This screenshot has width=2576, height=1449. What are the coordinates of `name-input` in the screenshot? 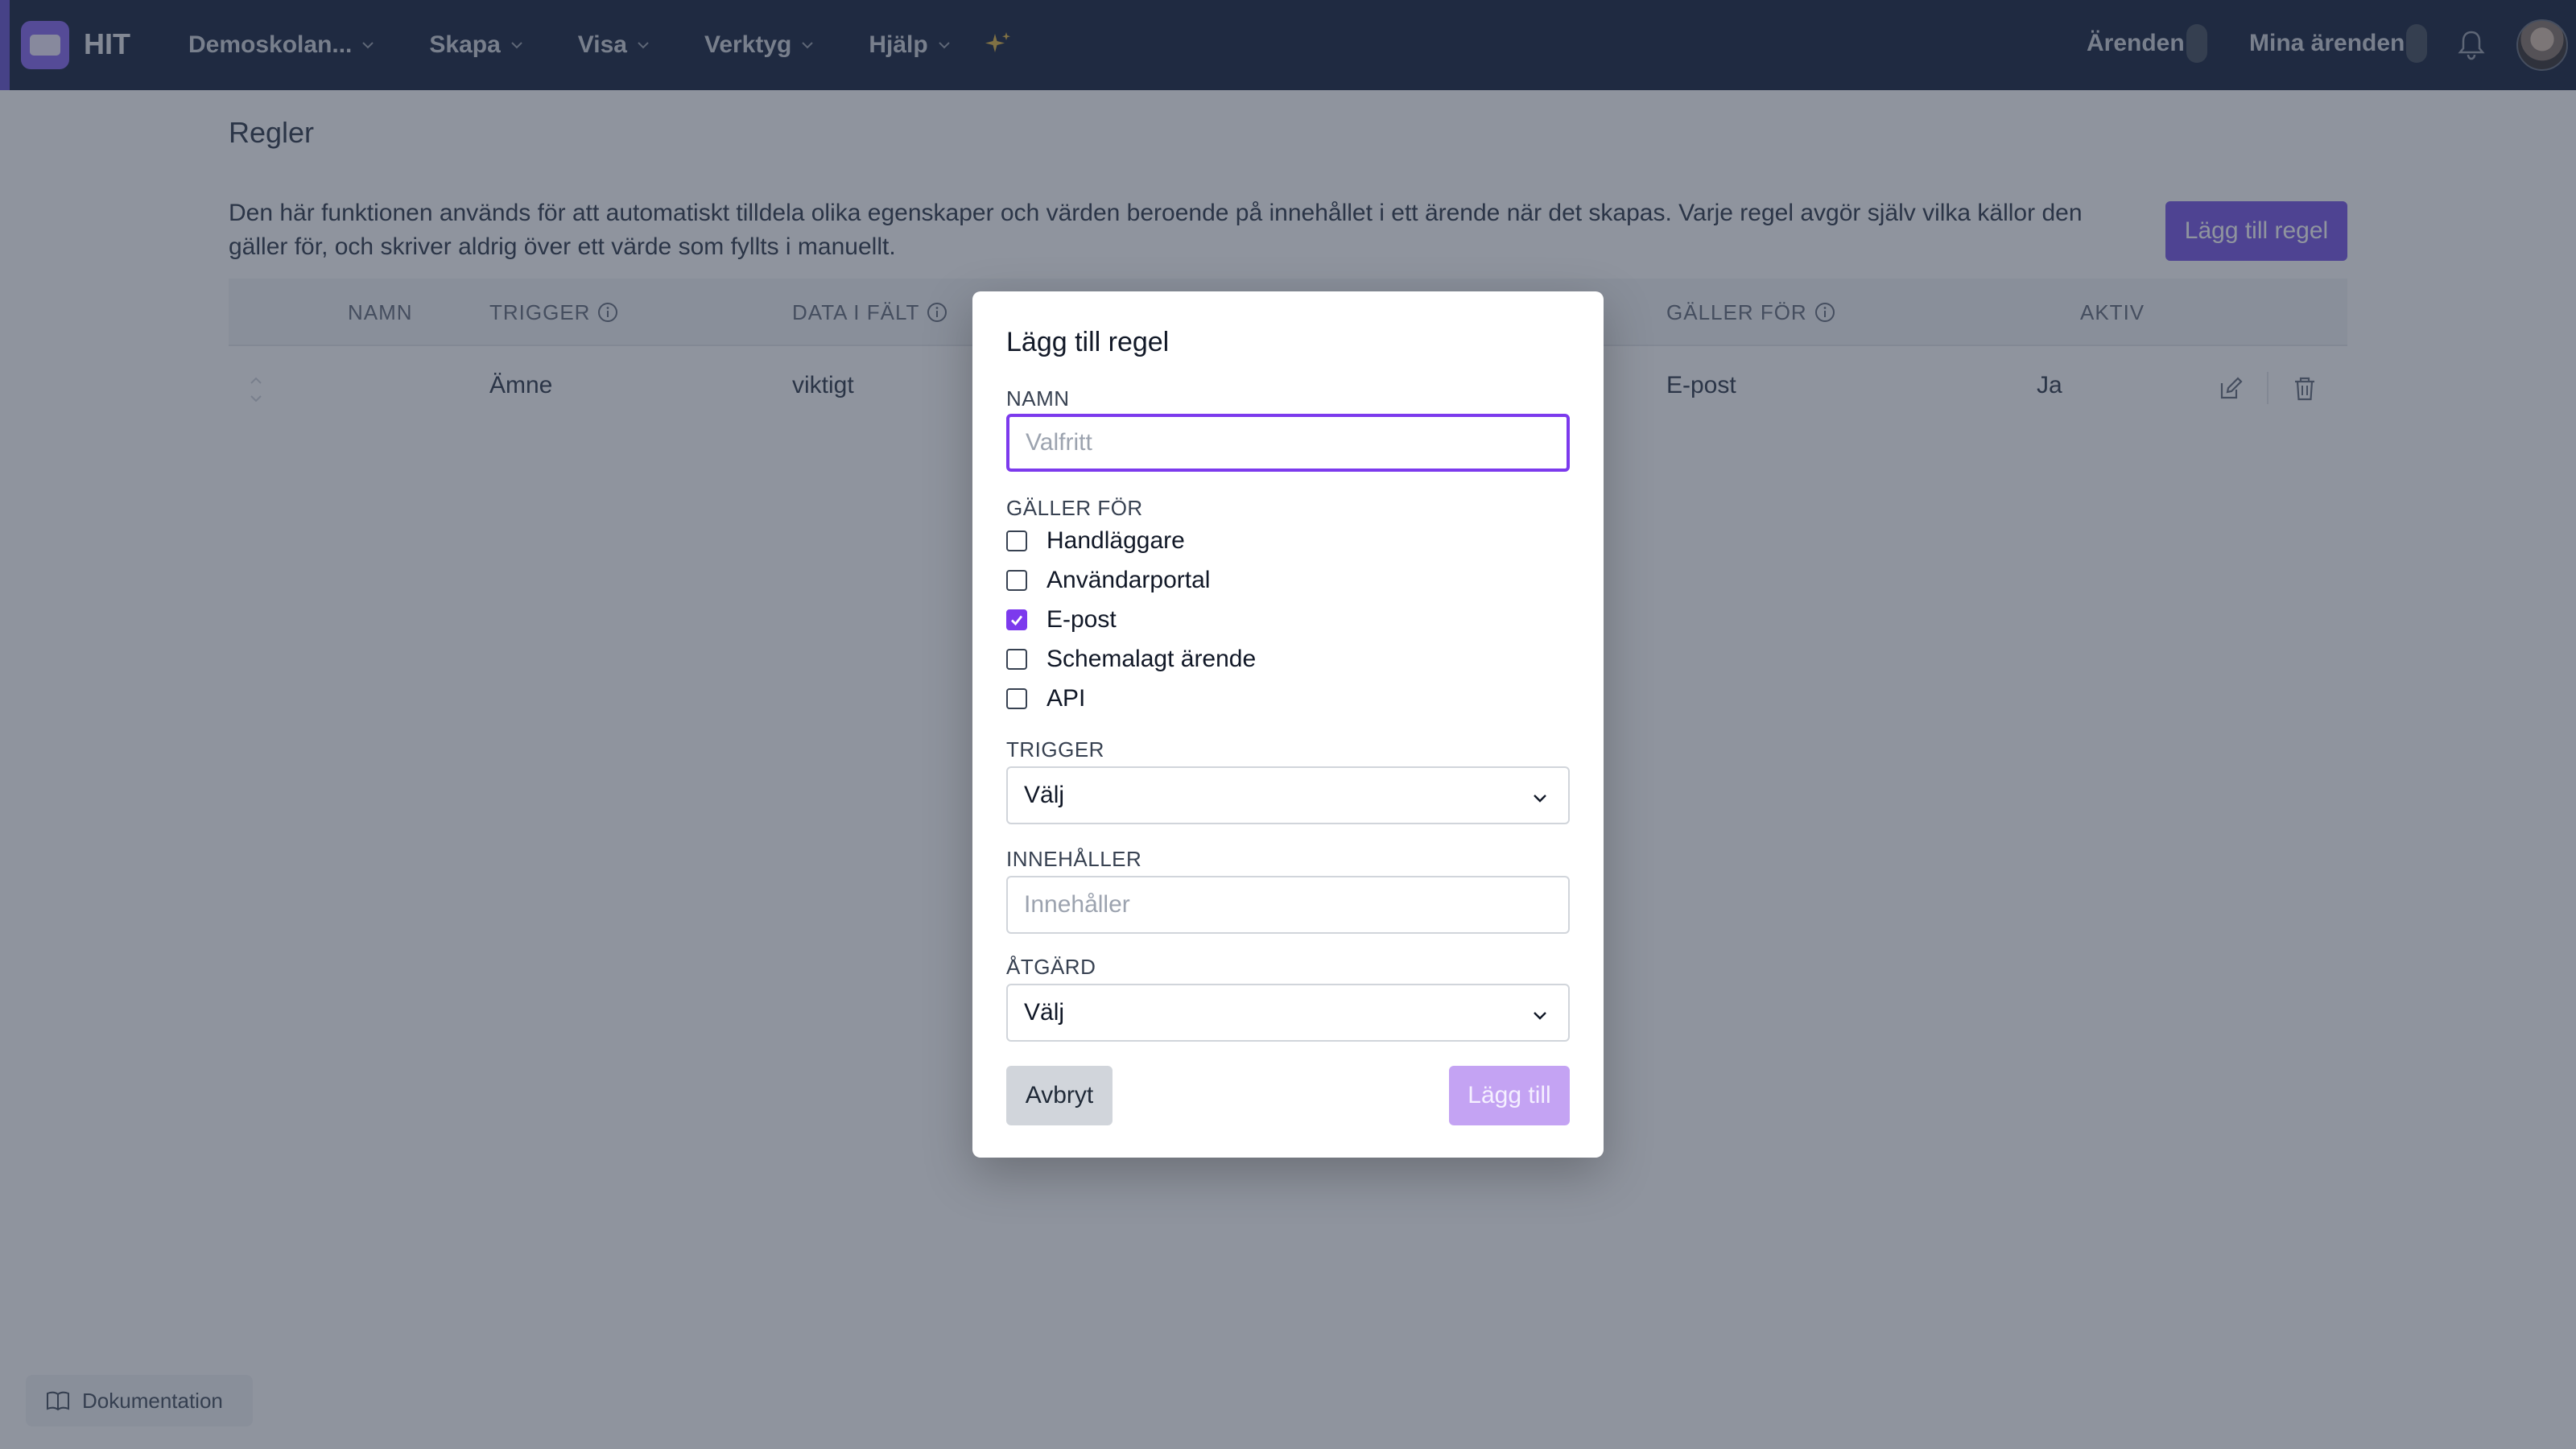 It's located at (1288, 443).